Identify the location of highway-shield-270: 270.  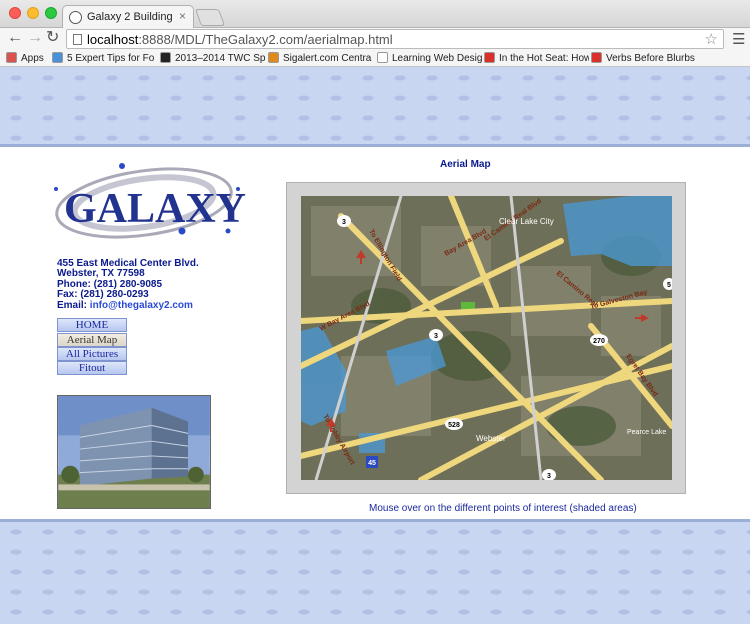
(599, 341).